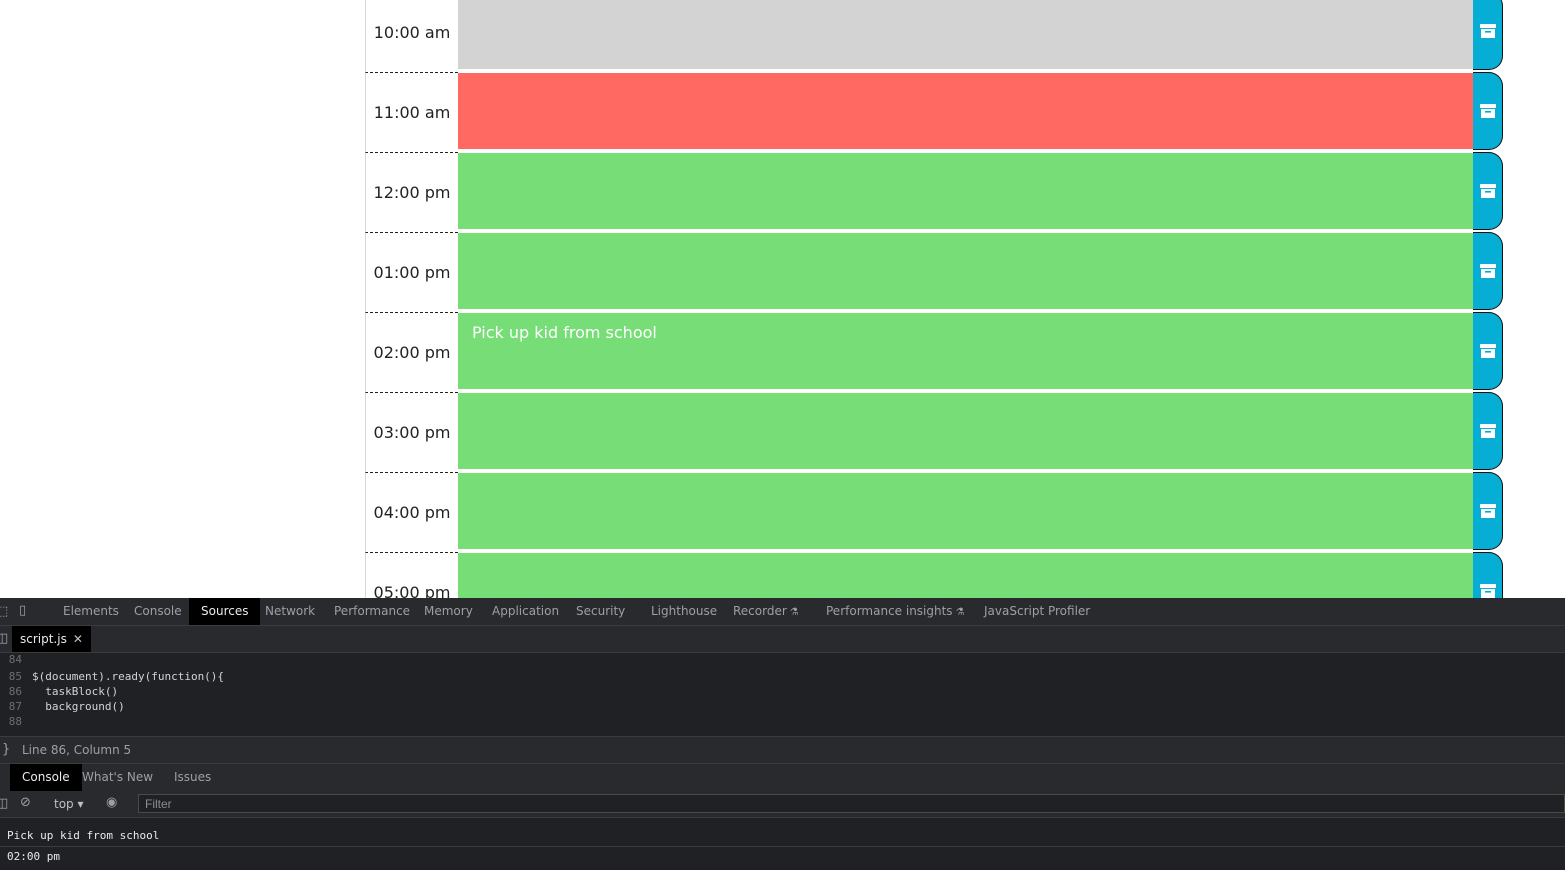 The height and width of the screenshot is (870, 1565). I want to click on filter-input, so click(851, 803).